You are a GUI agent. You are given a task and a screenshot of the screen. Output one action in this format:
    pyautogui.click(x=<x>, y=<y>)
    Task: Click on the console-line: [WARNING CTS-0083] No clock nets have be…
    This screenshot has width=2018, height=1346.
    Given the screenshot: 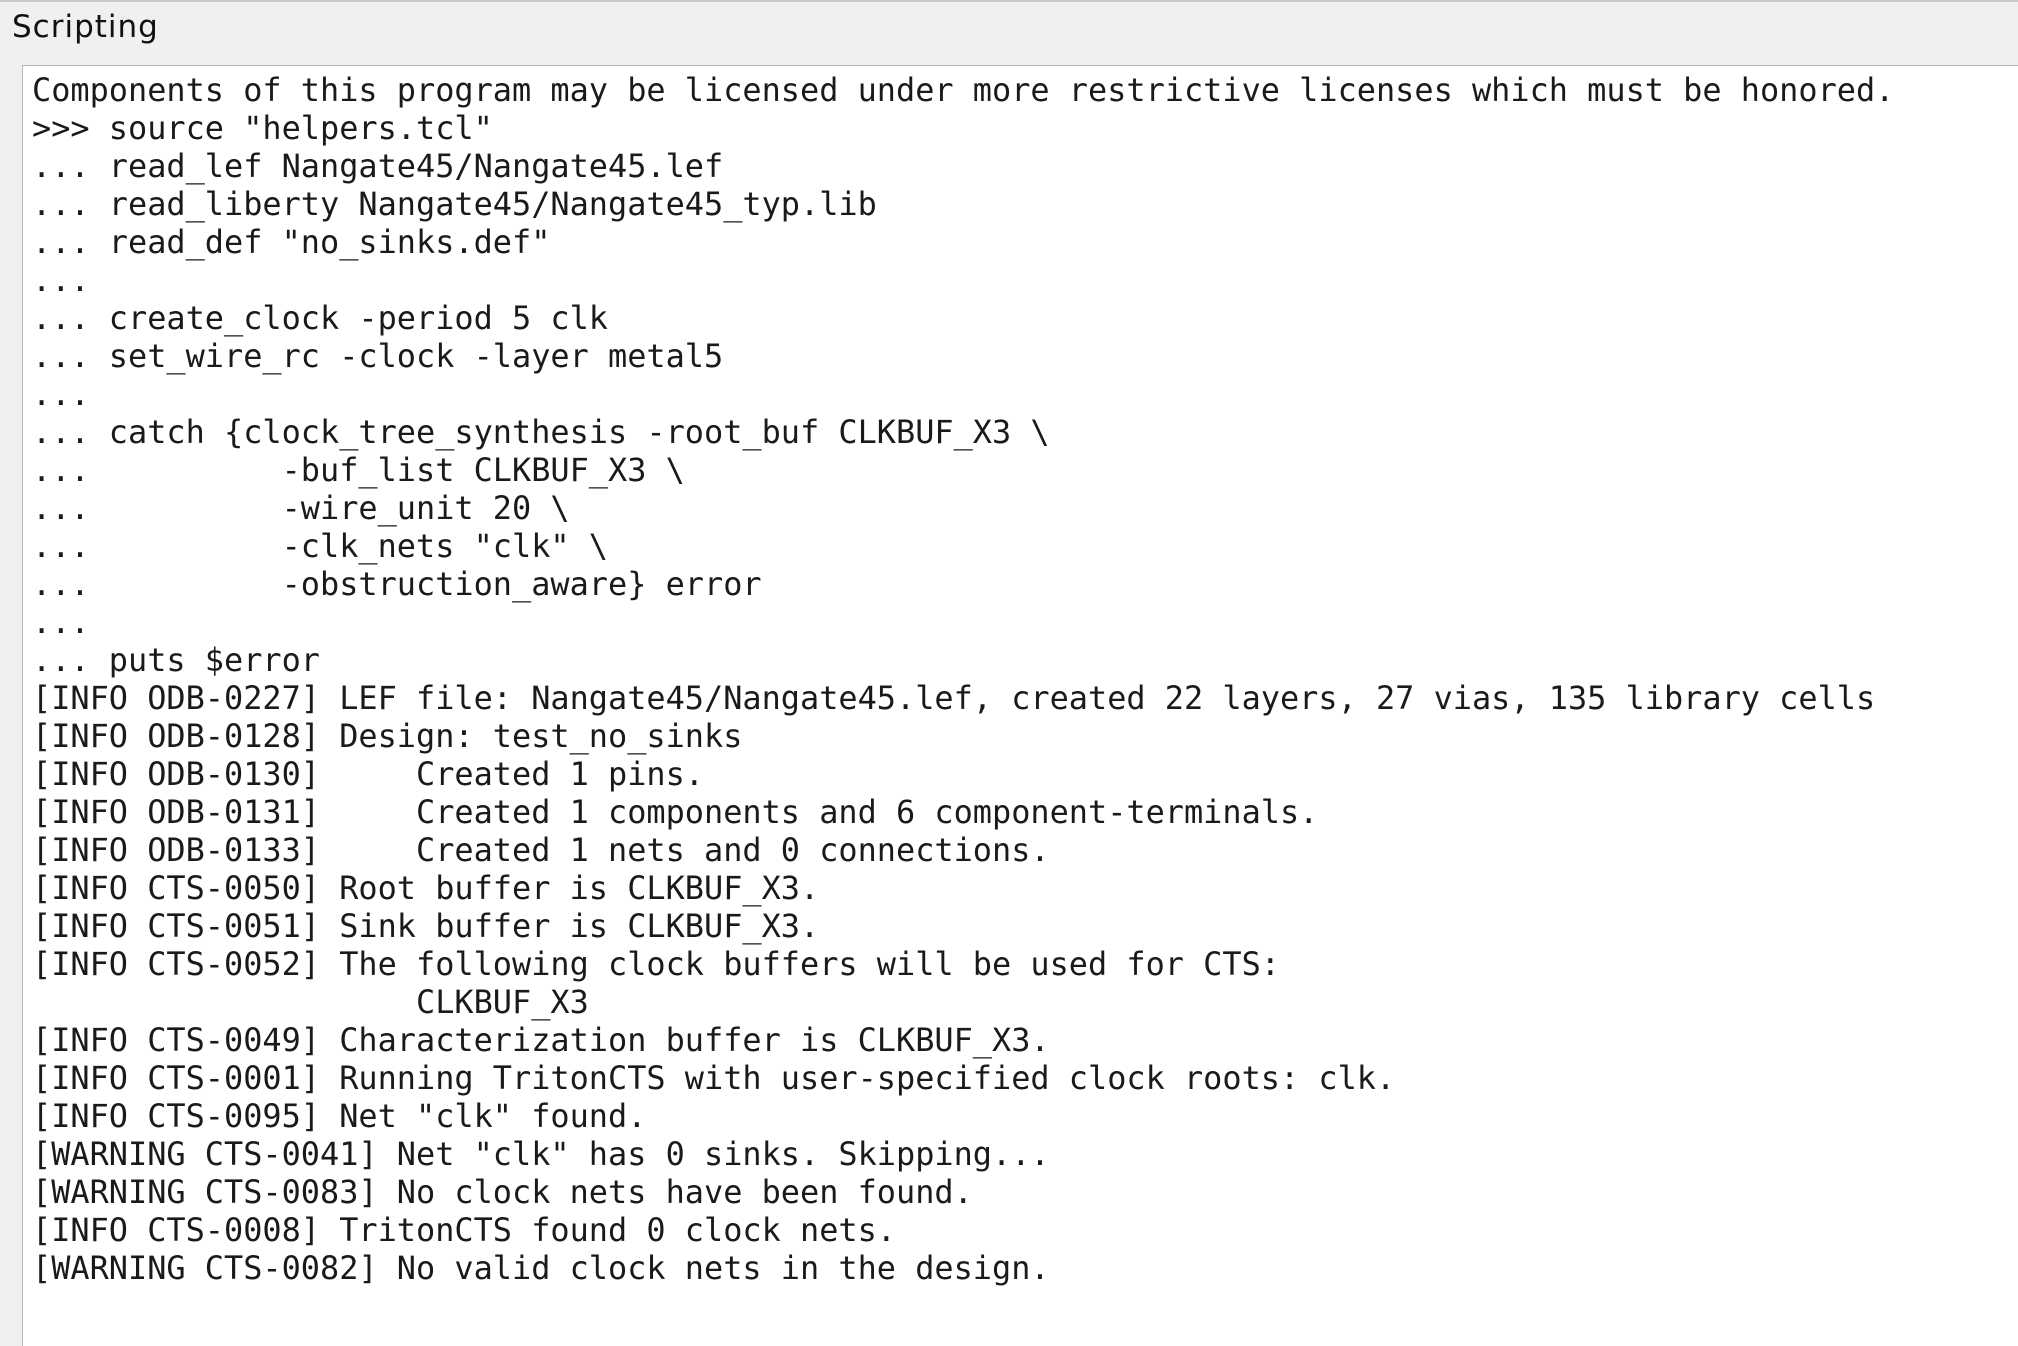 What is the action you would take?
    pyautogui.click(x=502, y=1192)
    